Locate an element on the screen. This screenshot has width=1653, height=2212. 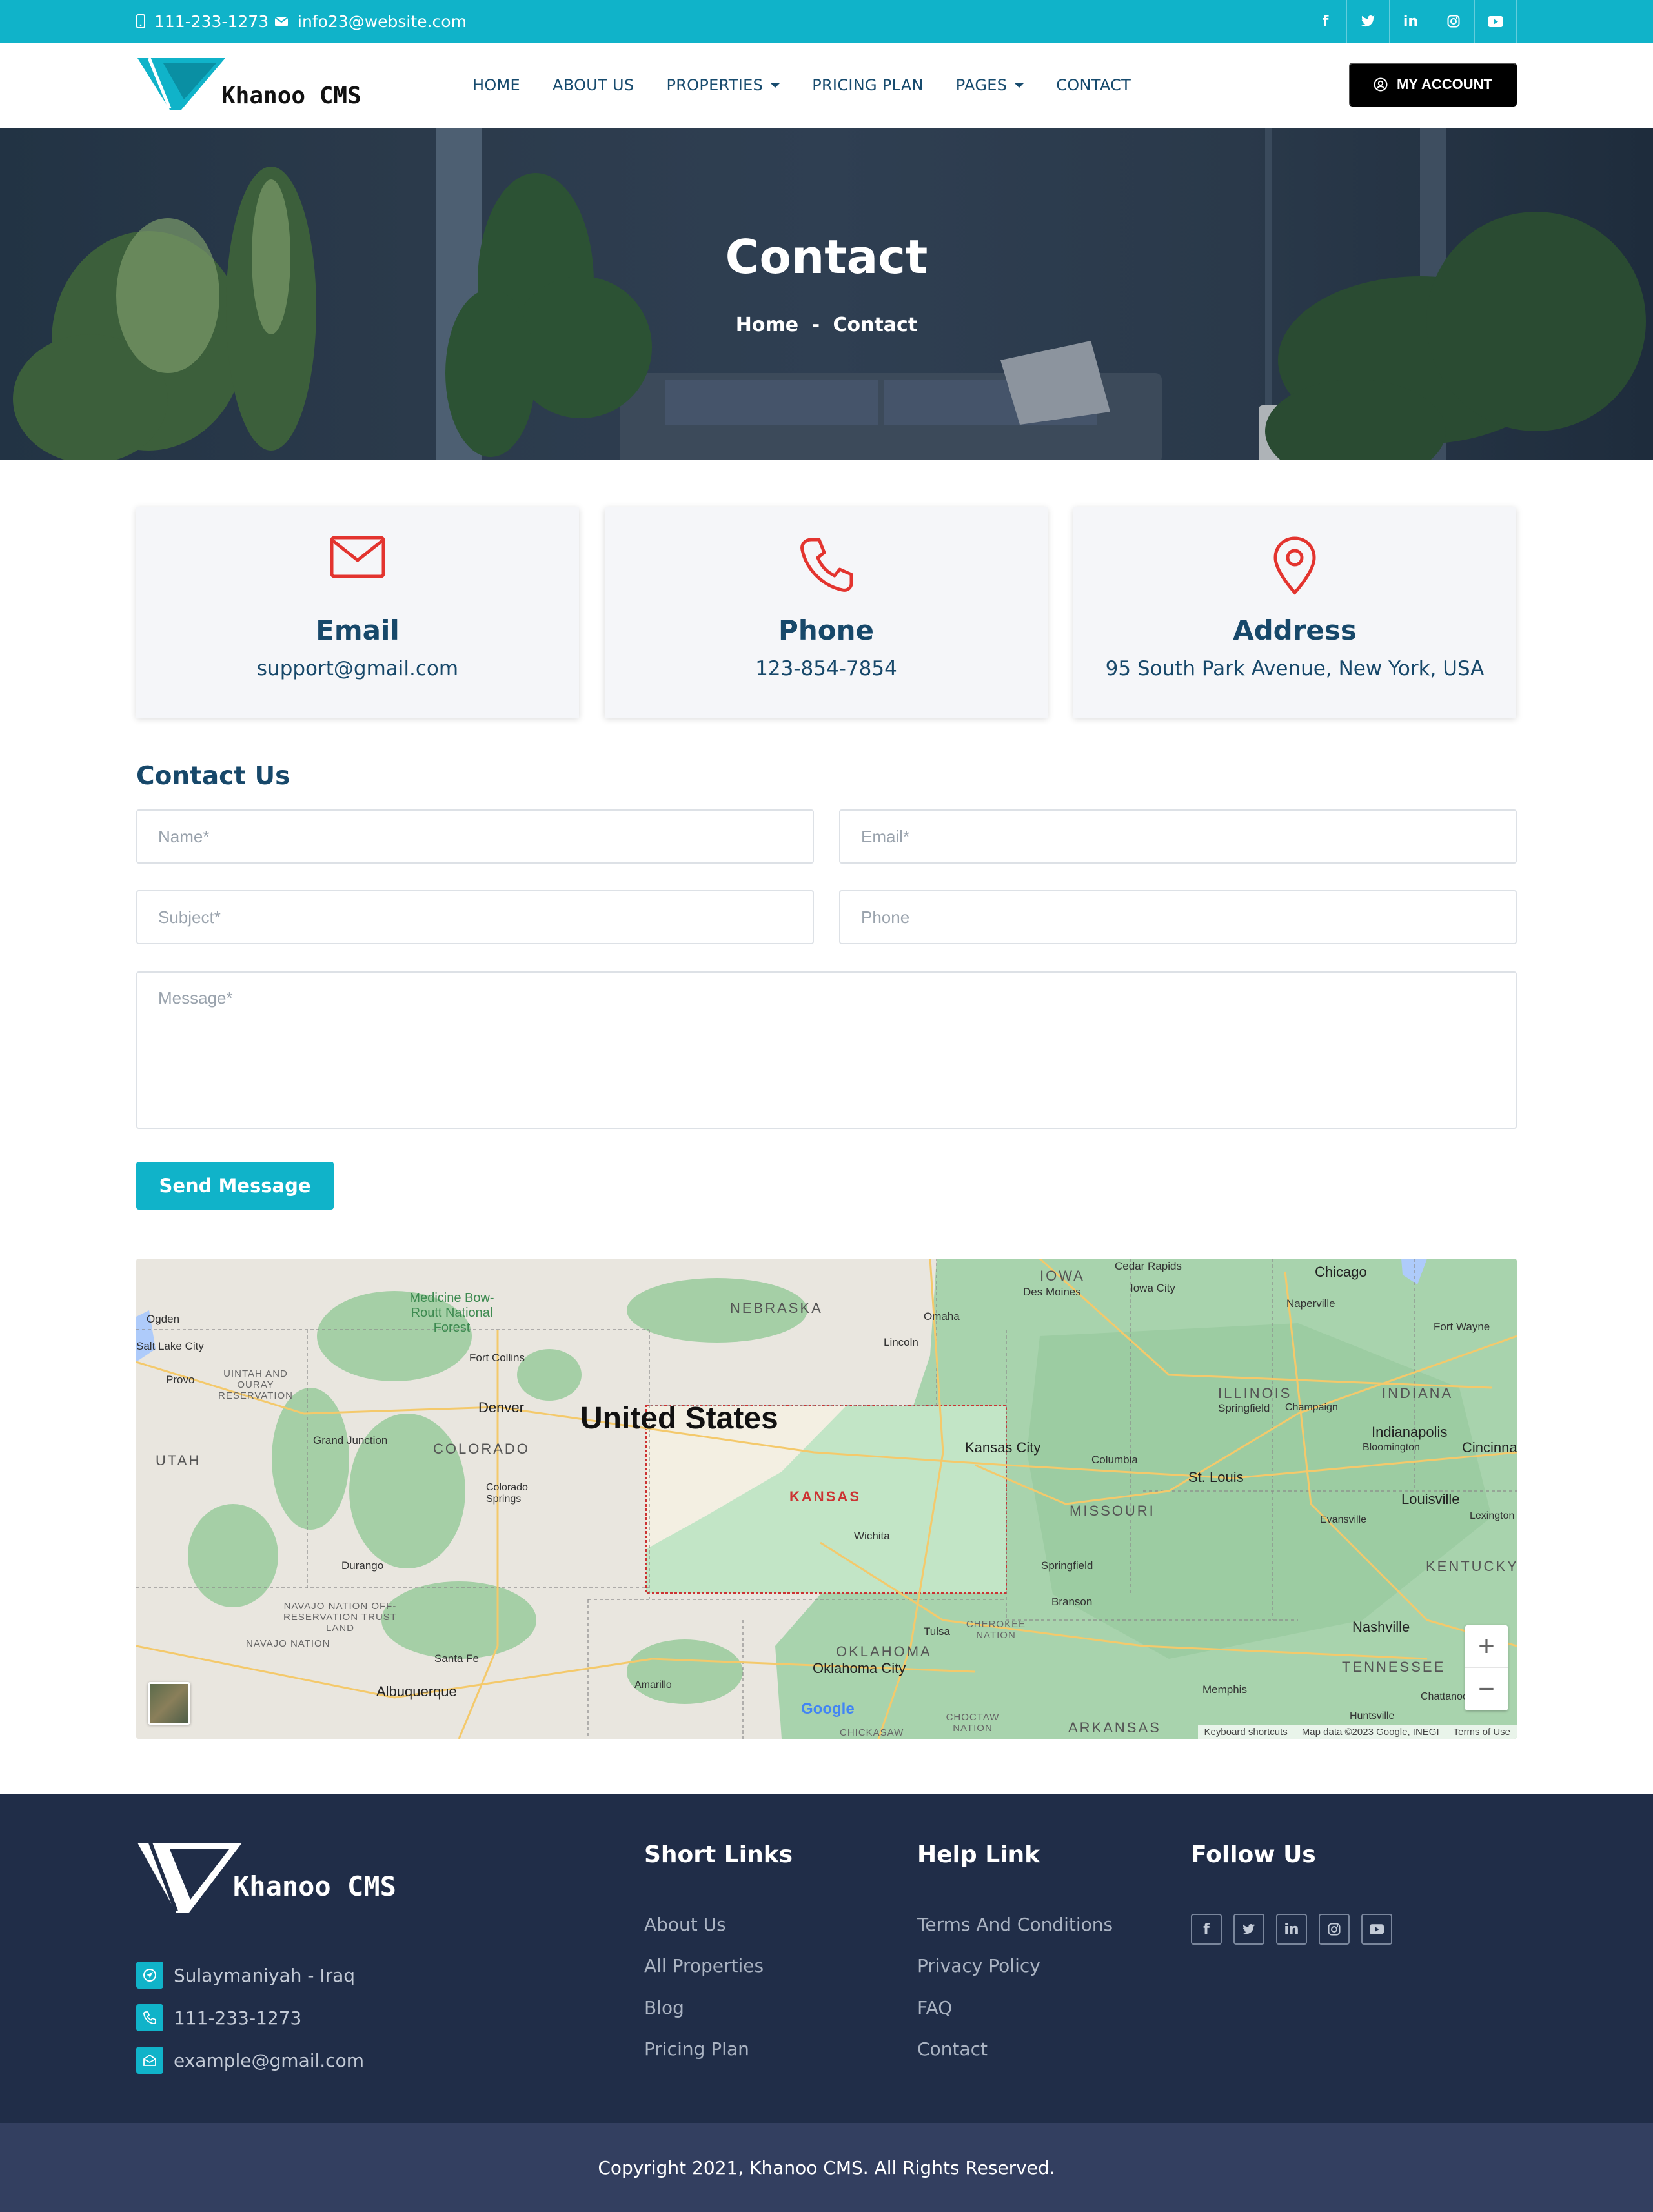
map-region-label: CHEROKEE NATION is located at coordinates (996, 1630).